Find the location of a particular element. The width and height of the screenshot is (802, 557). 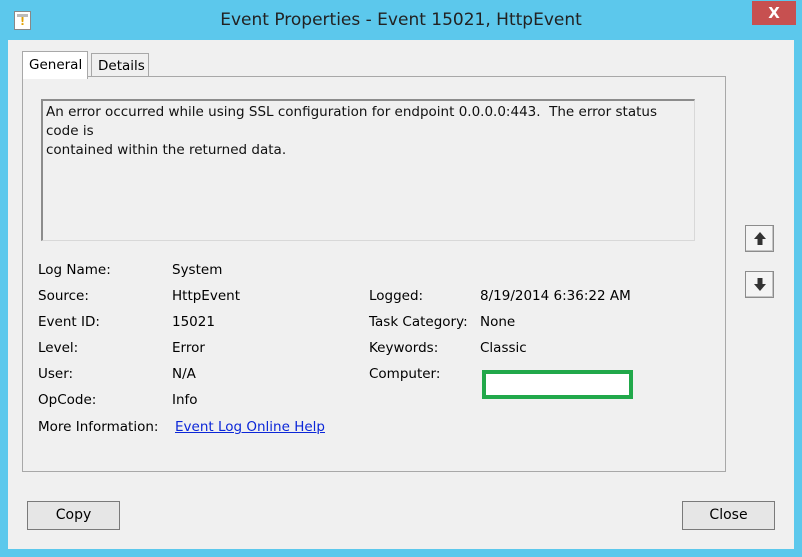

arrow-up-icon is located at coordinates (760, 238).